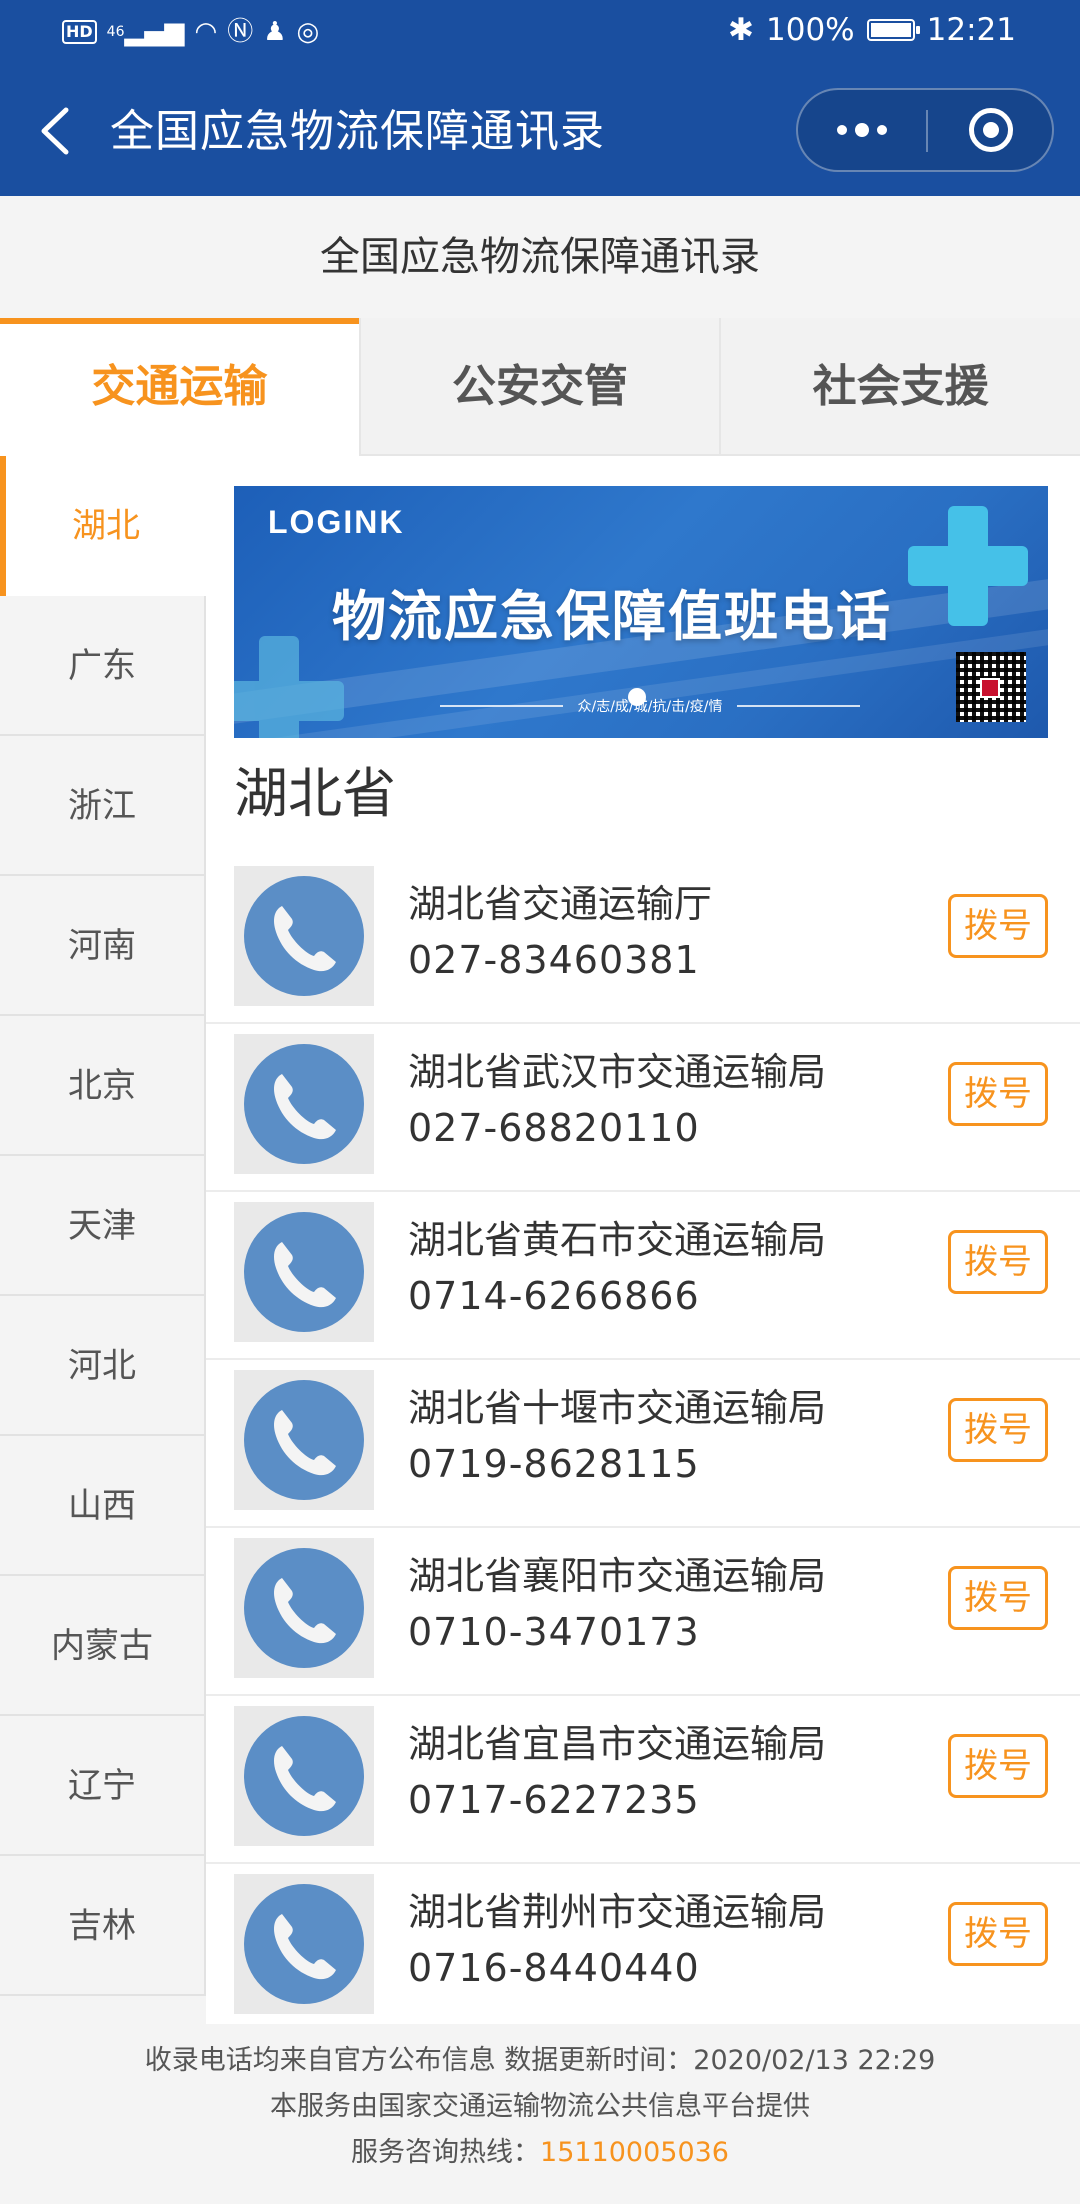 Image resolution: width=1080 pixels, height=2204 pixels. Describe the element at coordinates (617, 1576) in the screenshot. I see `contact-name: 湖北省襄阳市交通运输局` at that location.